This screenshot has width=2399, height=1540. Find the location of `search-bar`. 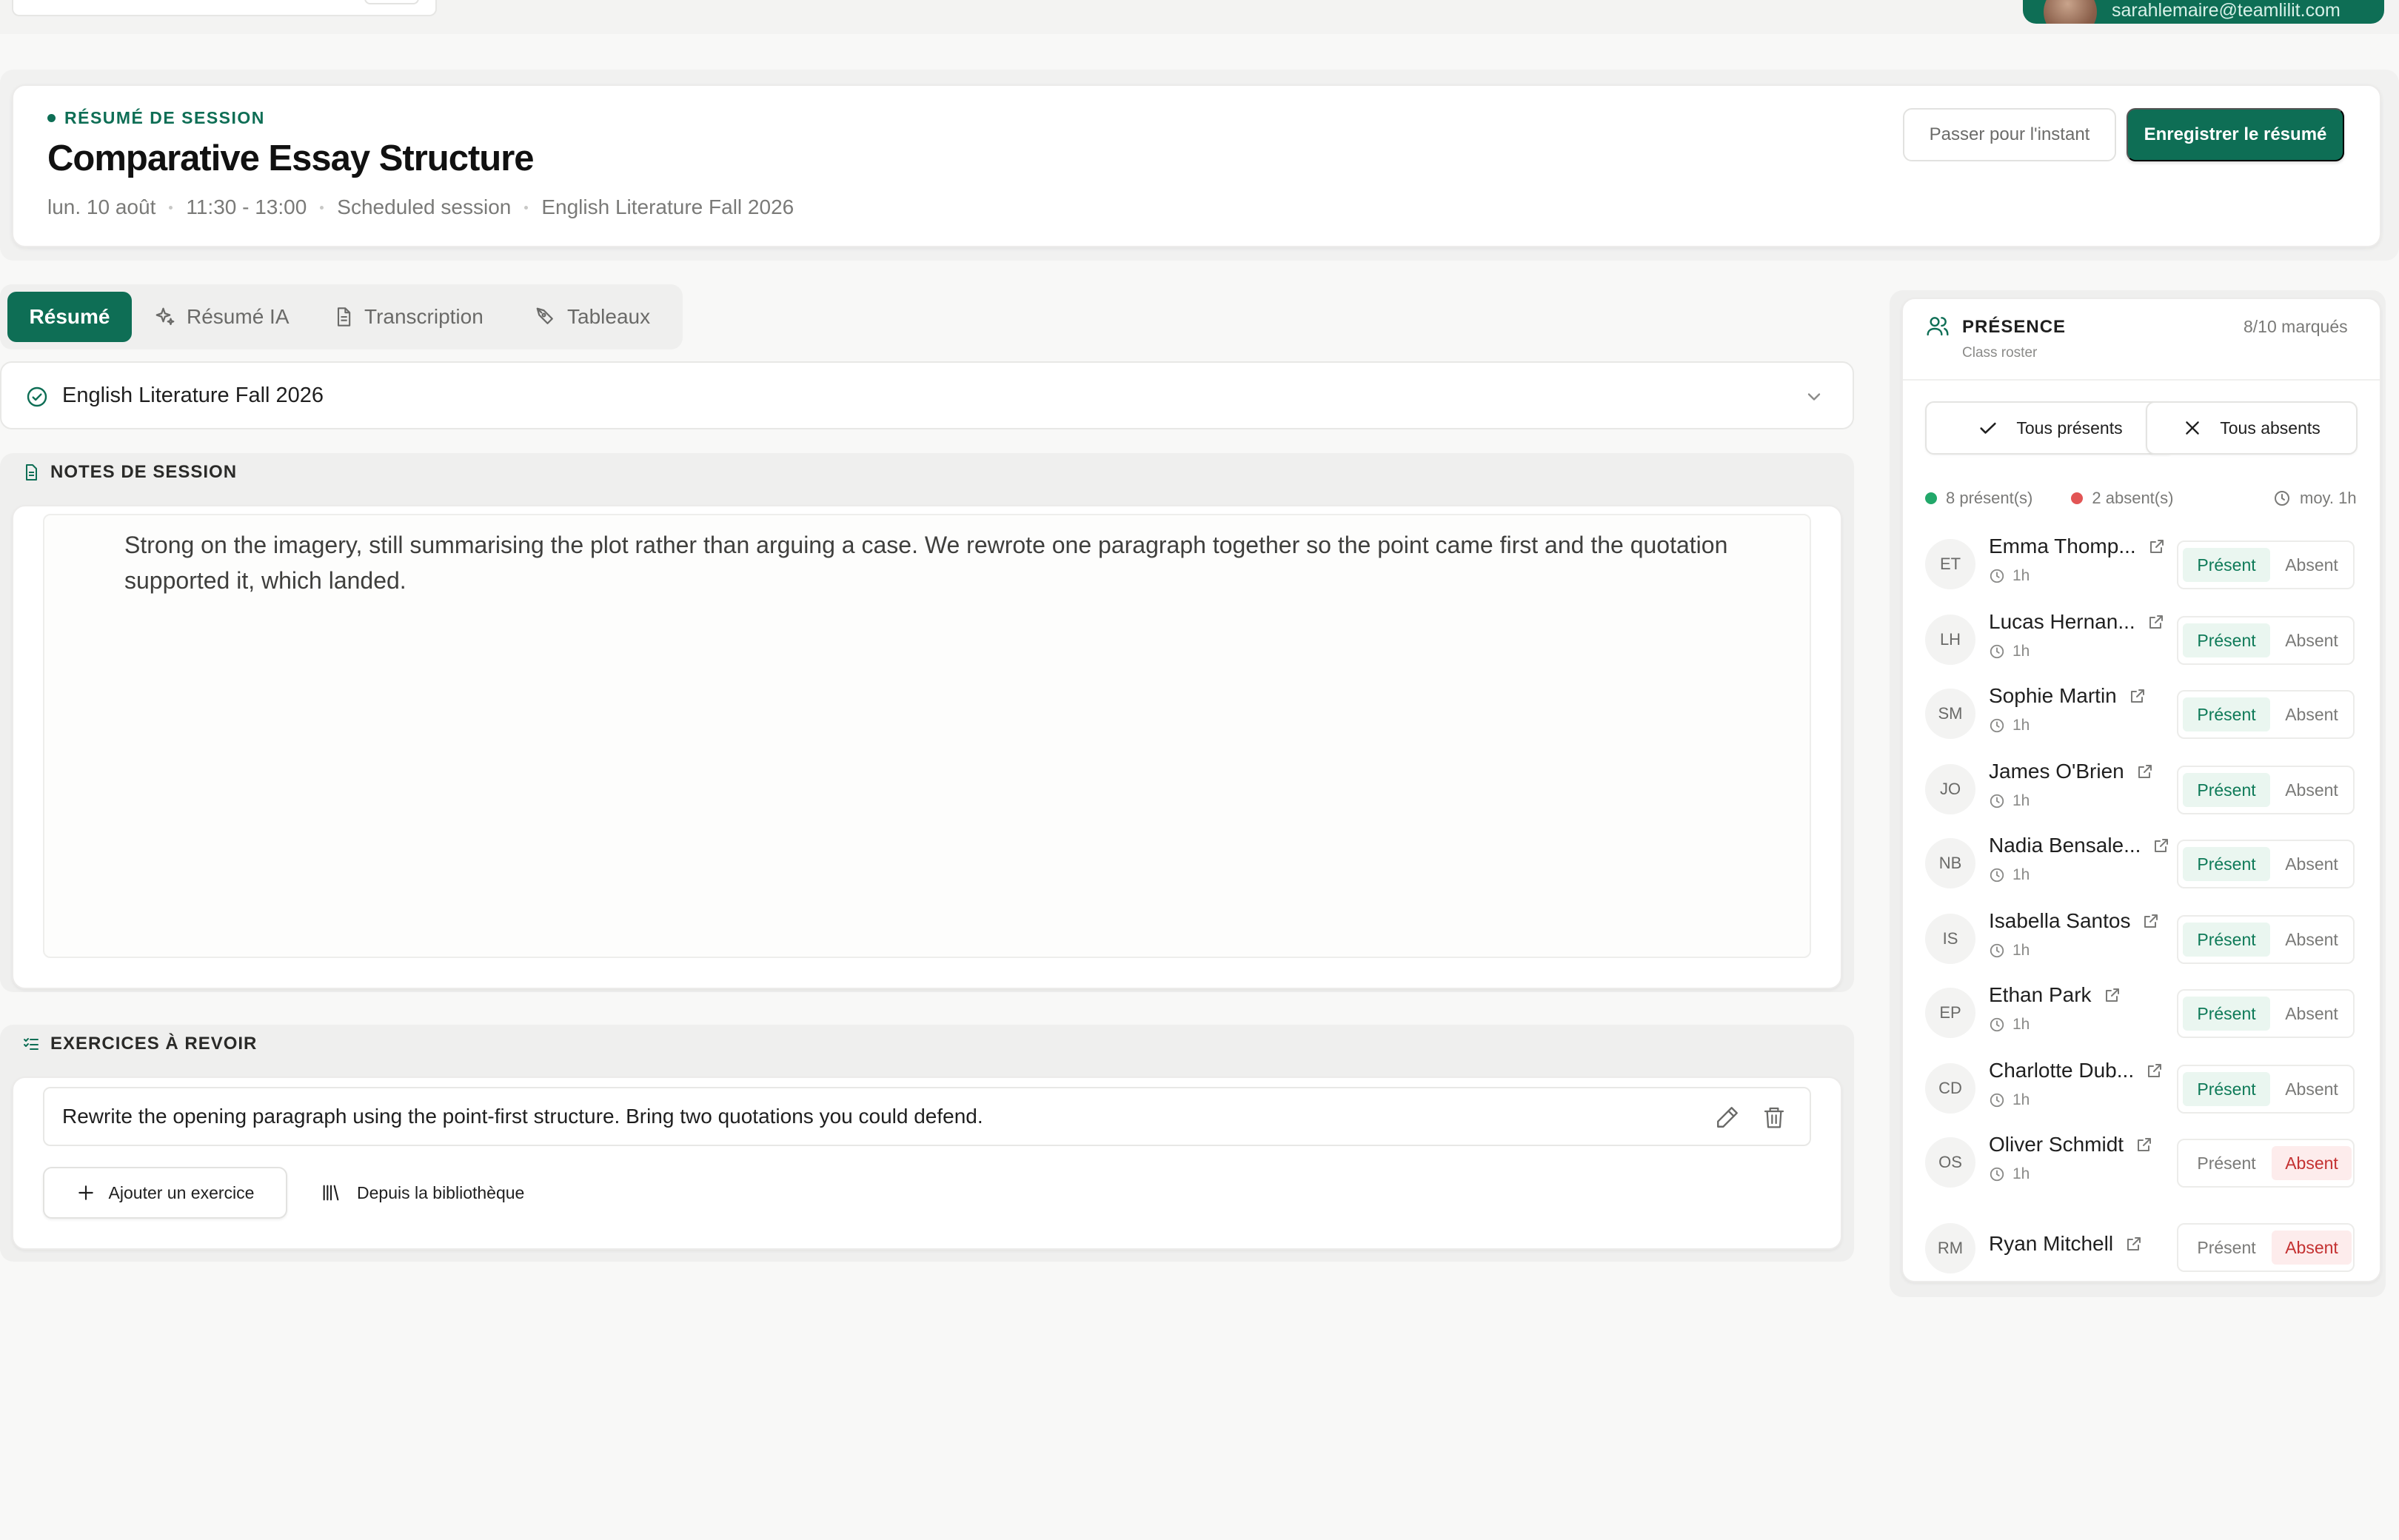

search-bar is located at coordinates (224, 8).